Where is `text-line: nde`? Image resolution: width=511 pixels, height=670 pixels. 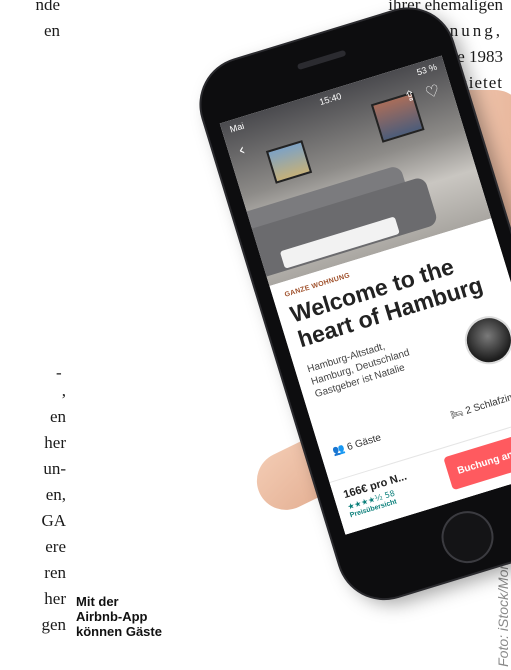 text-line: nde is located at coordinates (47, 7).